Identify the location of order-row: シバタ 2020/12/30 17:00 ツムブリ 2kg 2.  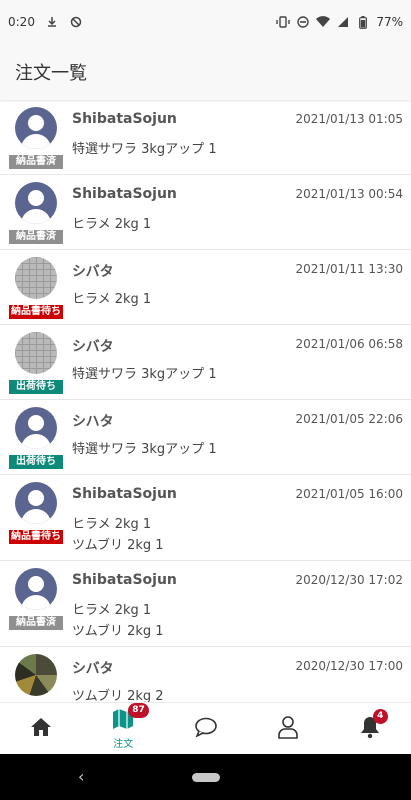
(205, 674).